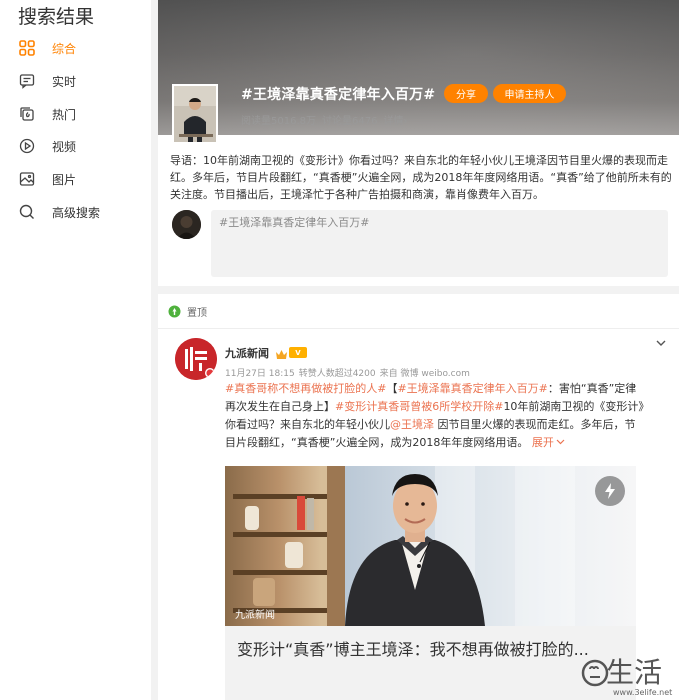  What do you see at coordinates (76, 212) in the screenshot?
I see `sidebar-item-label: 高级搜索` at bounding box center [76, 212].